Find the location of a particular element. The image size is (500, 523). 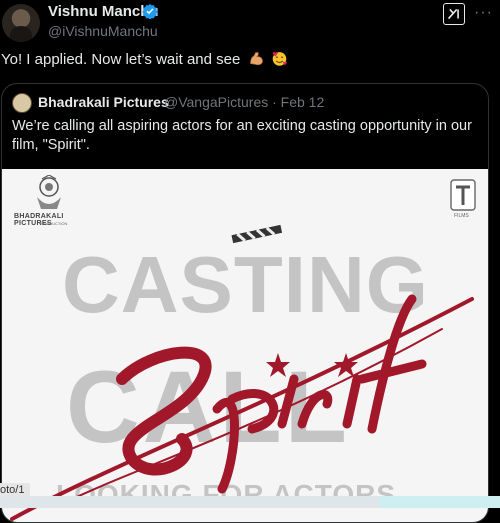

quoted-author-handle-date: @VangaPictures · Feb 12 is located at coordinates (244, 102).